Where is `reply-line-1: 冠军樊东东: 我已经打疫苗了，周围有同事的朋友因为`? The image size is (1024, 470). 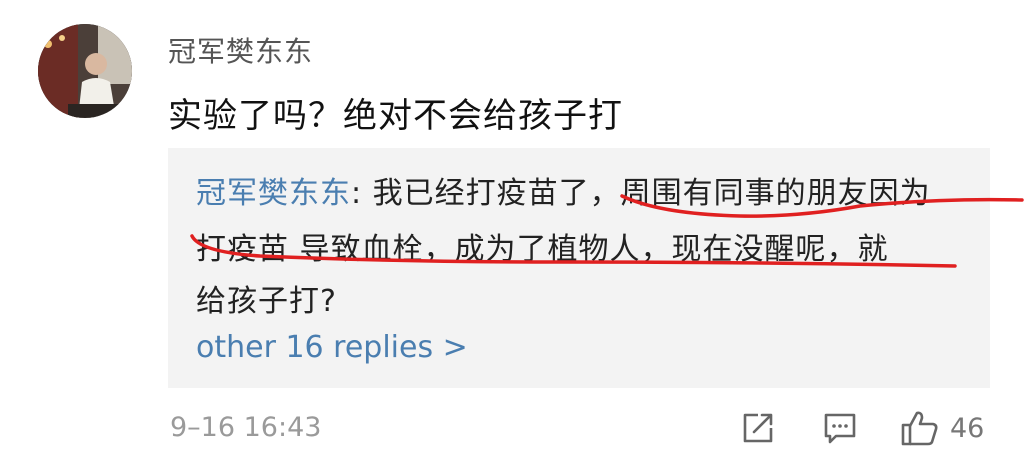
reply-line-1: 冠军樊东东: 我已经打疫苗了，周围有同事的朋友因为 is located at coordinates (563, 190).